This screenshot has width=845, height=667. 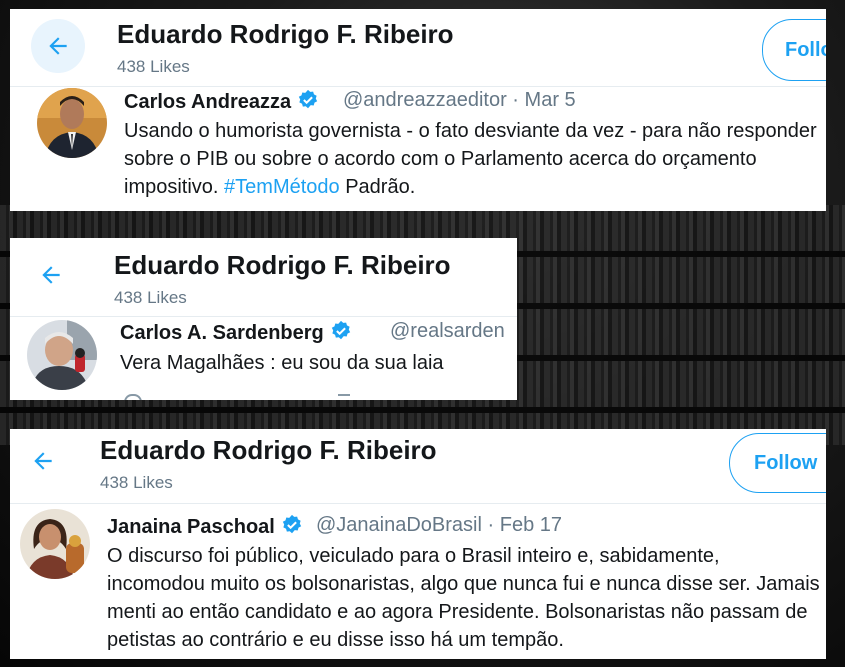 I want to click on avatar-paschoal, so click(x=55, y=544).